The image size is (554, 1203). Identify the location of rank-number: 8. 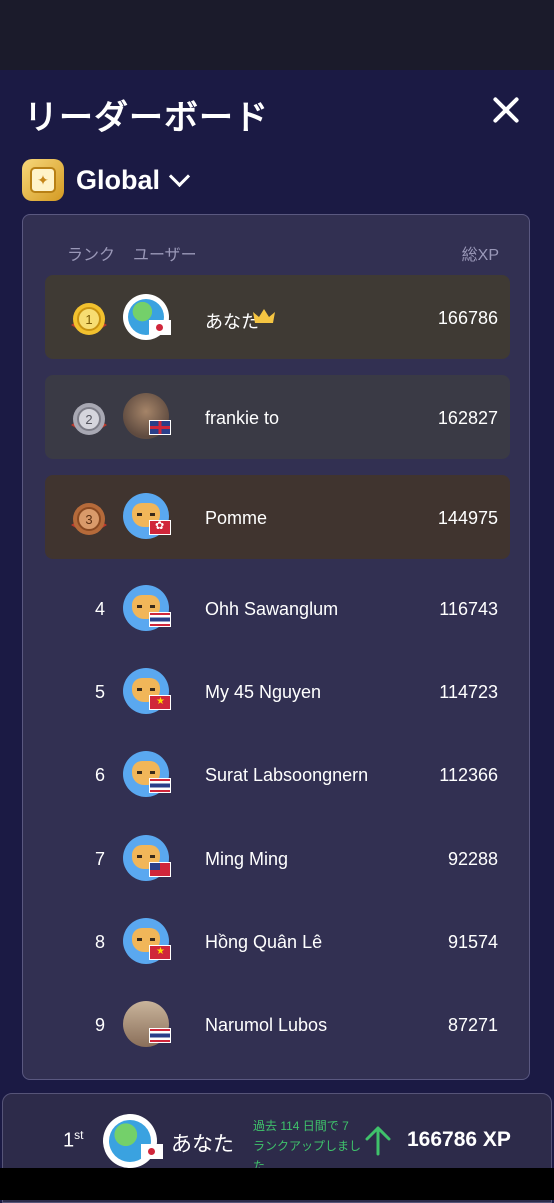
(99, 942).